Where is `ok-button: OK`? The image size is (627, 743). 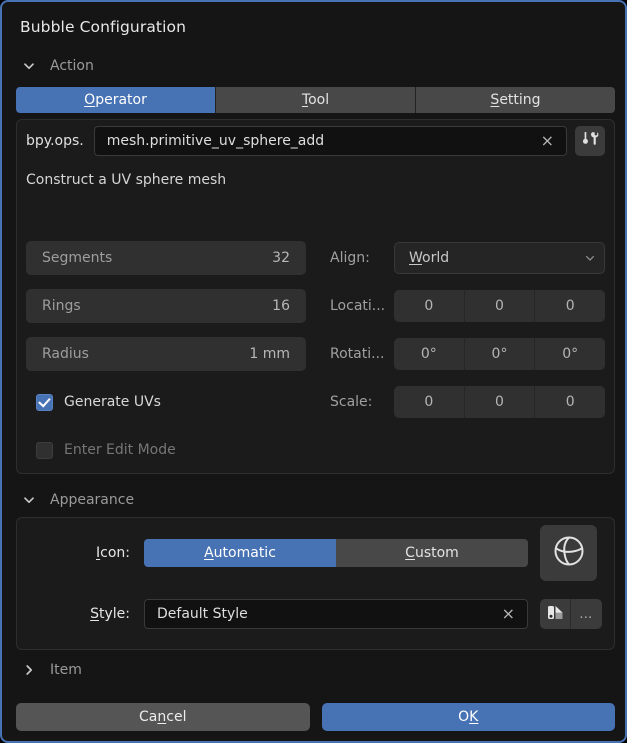 ok-button: OK is located at coordinates (468, 717).